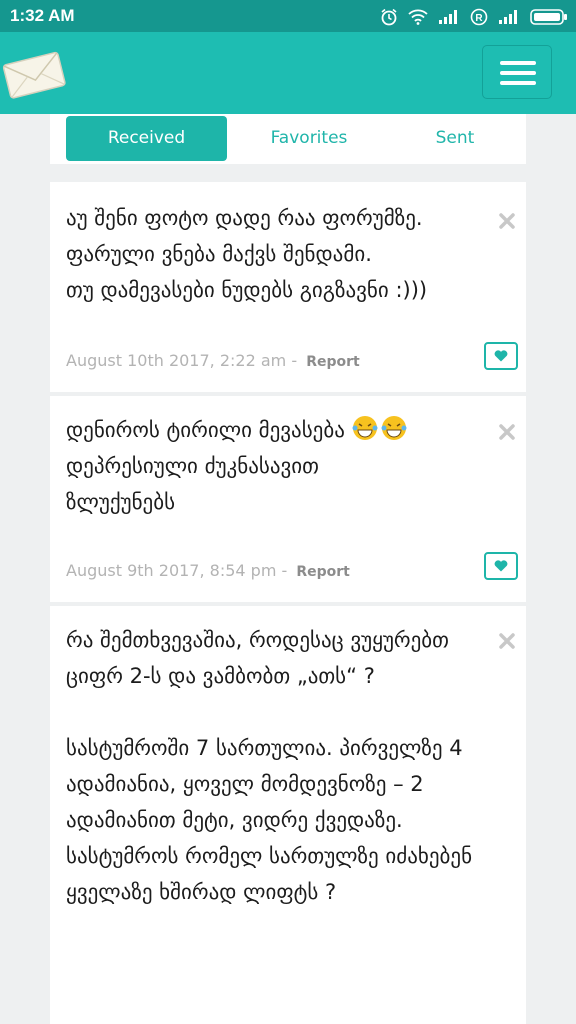 Image resolution: width=576 pixels, height=1024 pixels. Describe the element at coordinates (35, 74) in the screenshot. I see `envelope-icon` at that location.